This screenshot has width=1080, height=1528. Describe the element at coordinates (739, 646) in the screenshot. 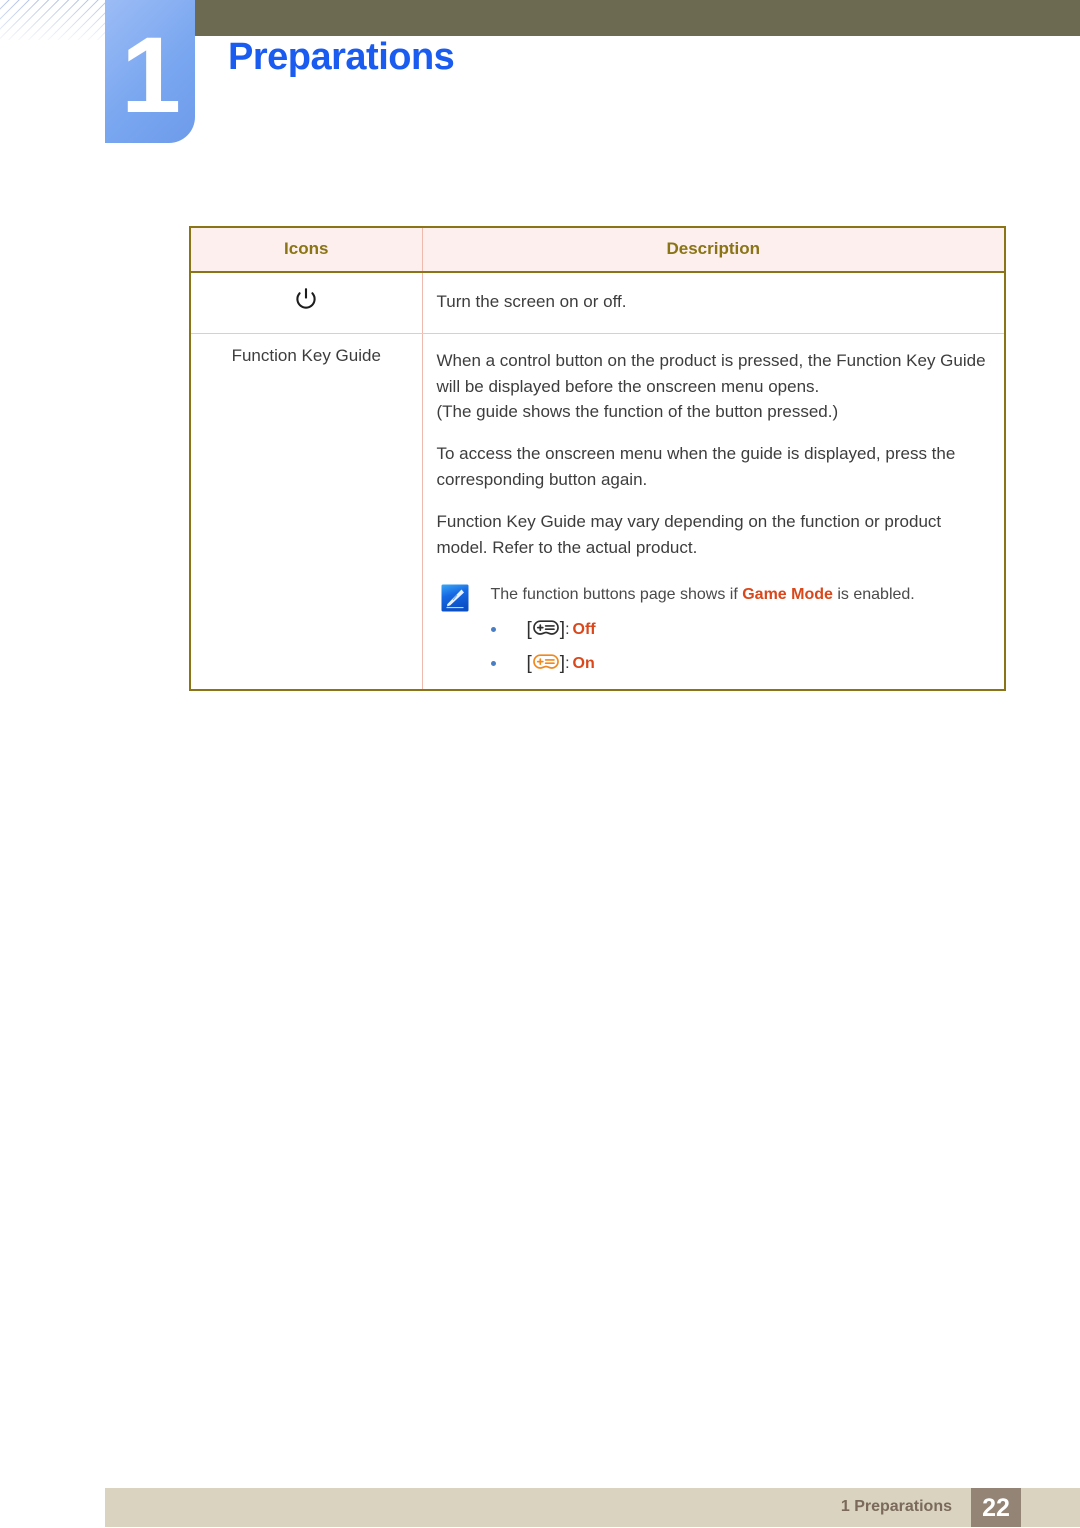

I see `note-list: []: Off []: On` at that location.